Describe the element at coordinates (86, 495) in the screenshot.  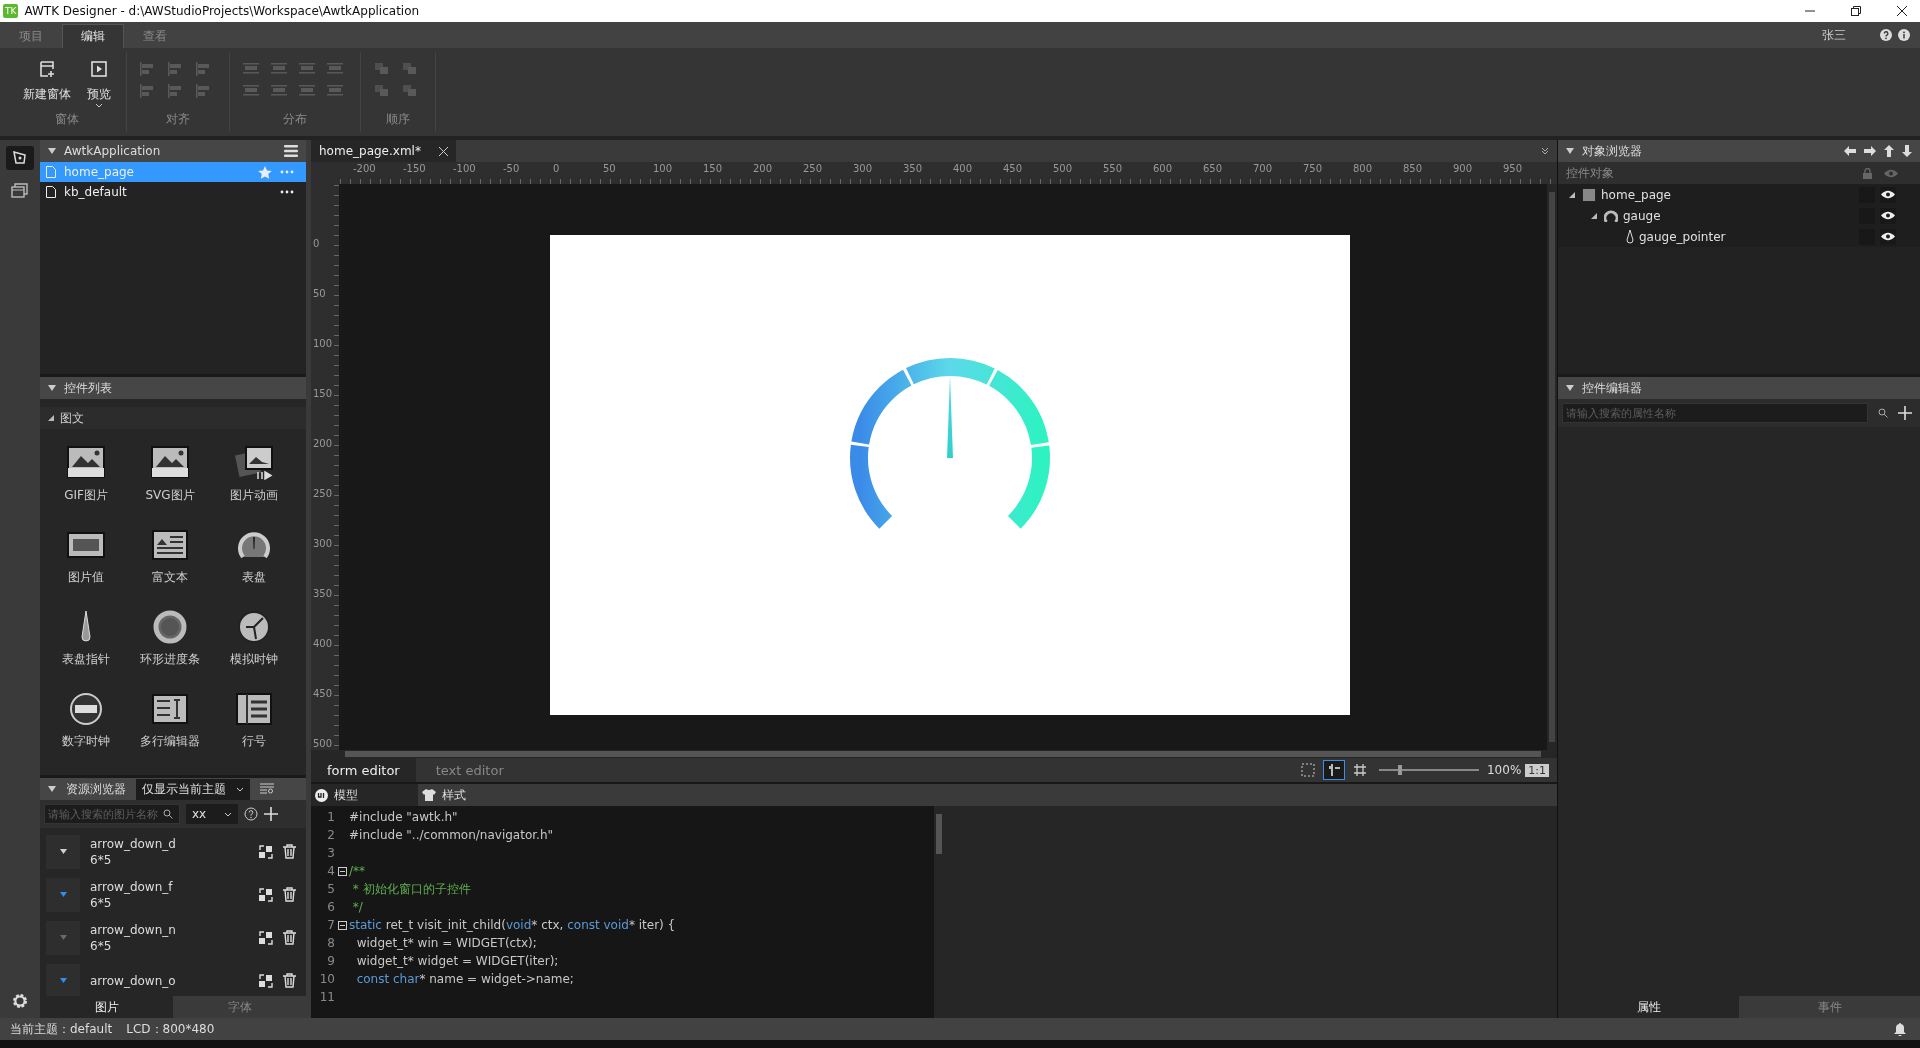
I see `widget-label: GIF图片` at that location.